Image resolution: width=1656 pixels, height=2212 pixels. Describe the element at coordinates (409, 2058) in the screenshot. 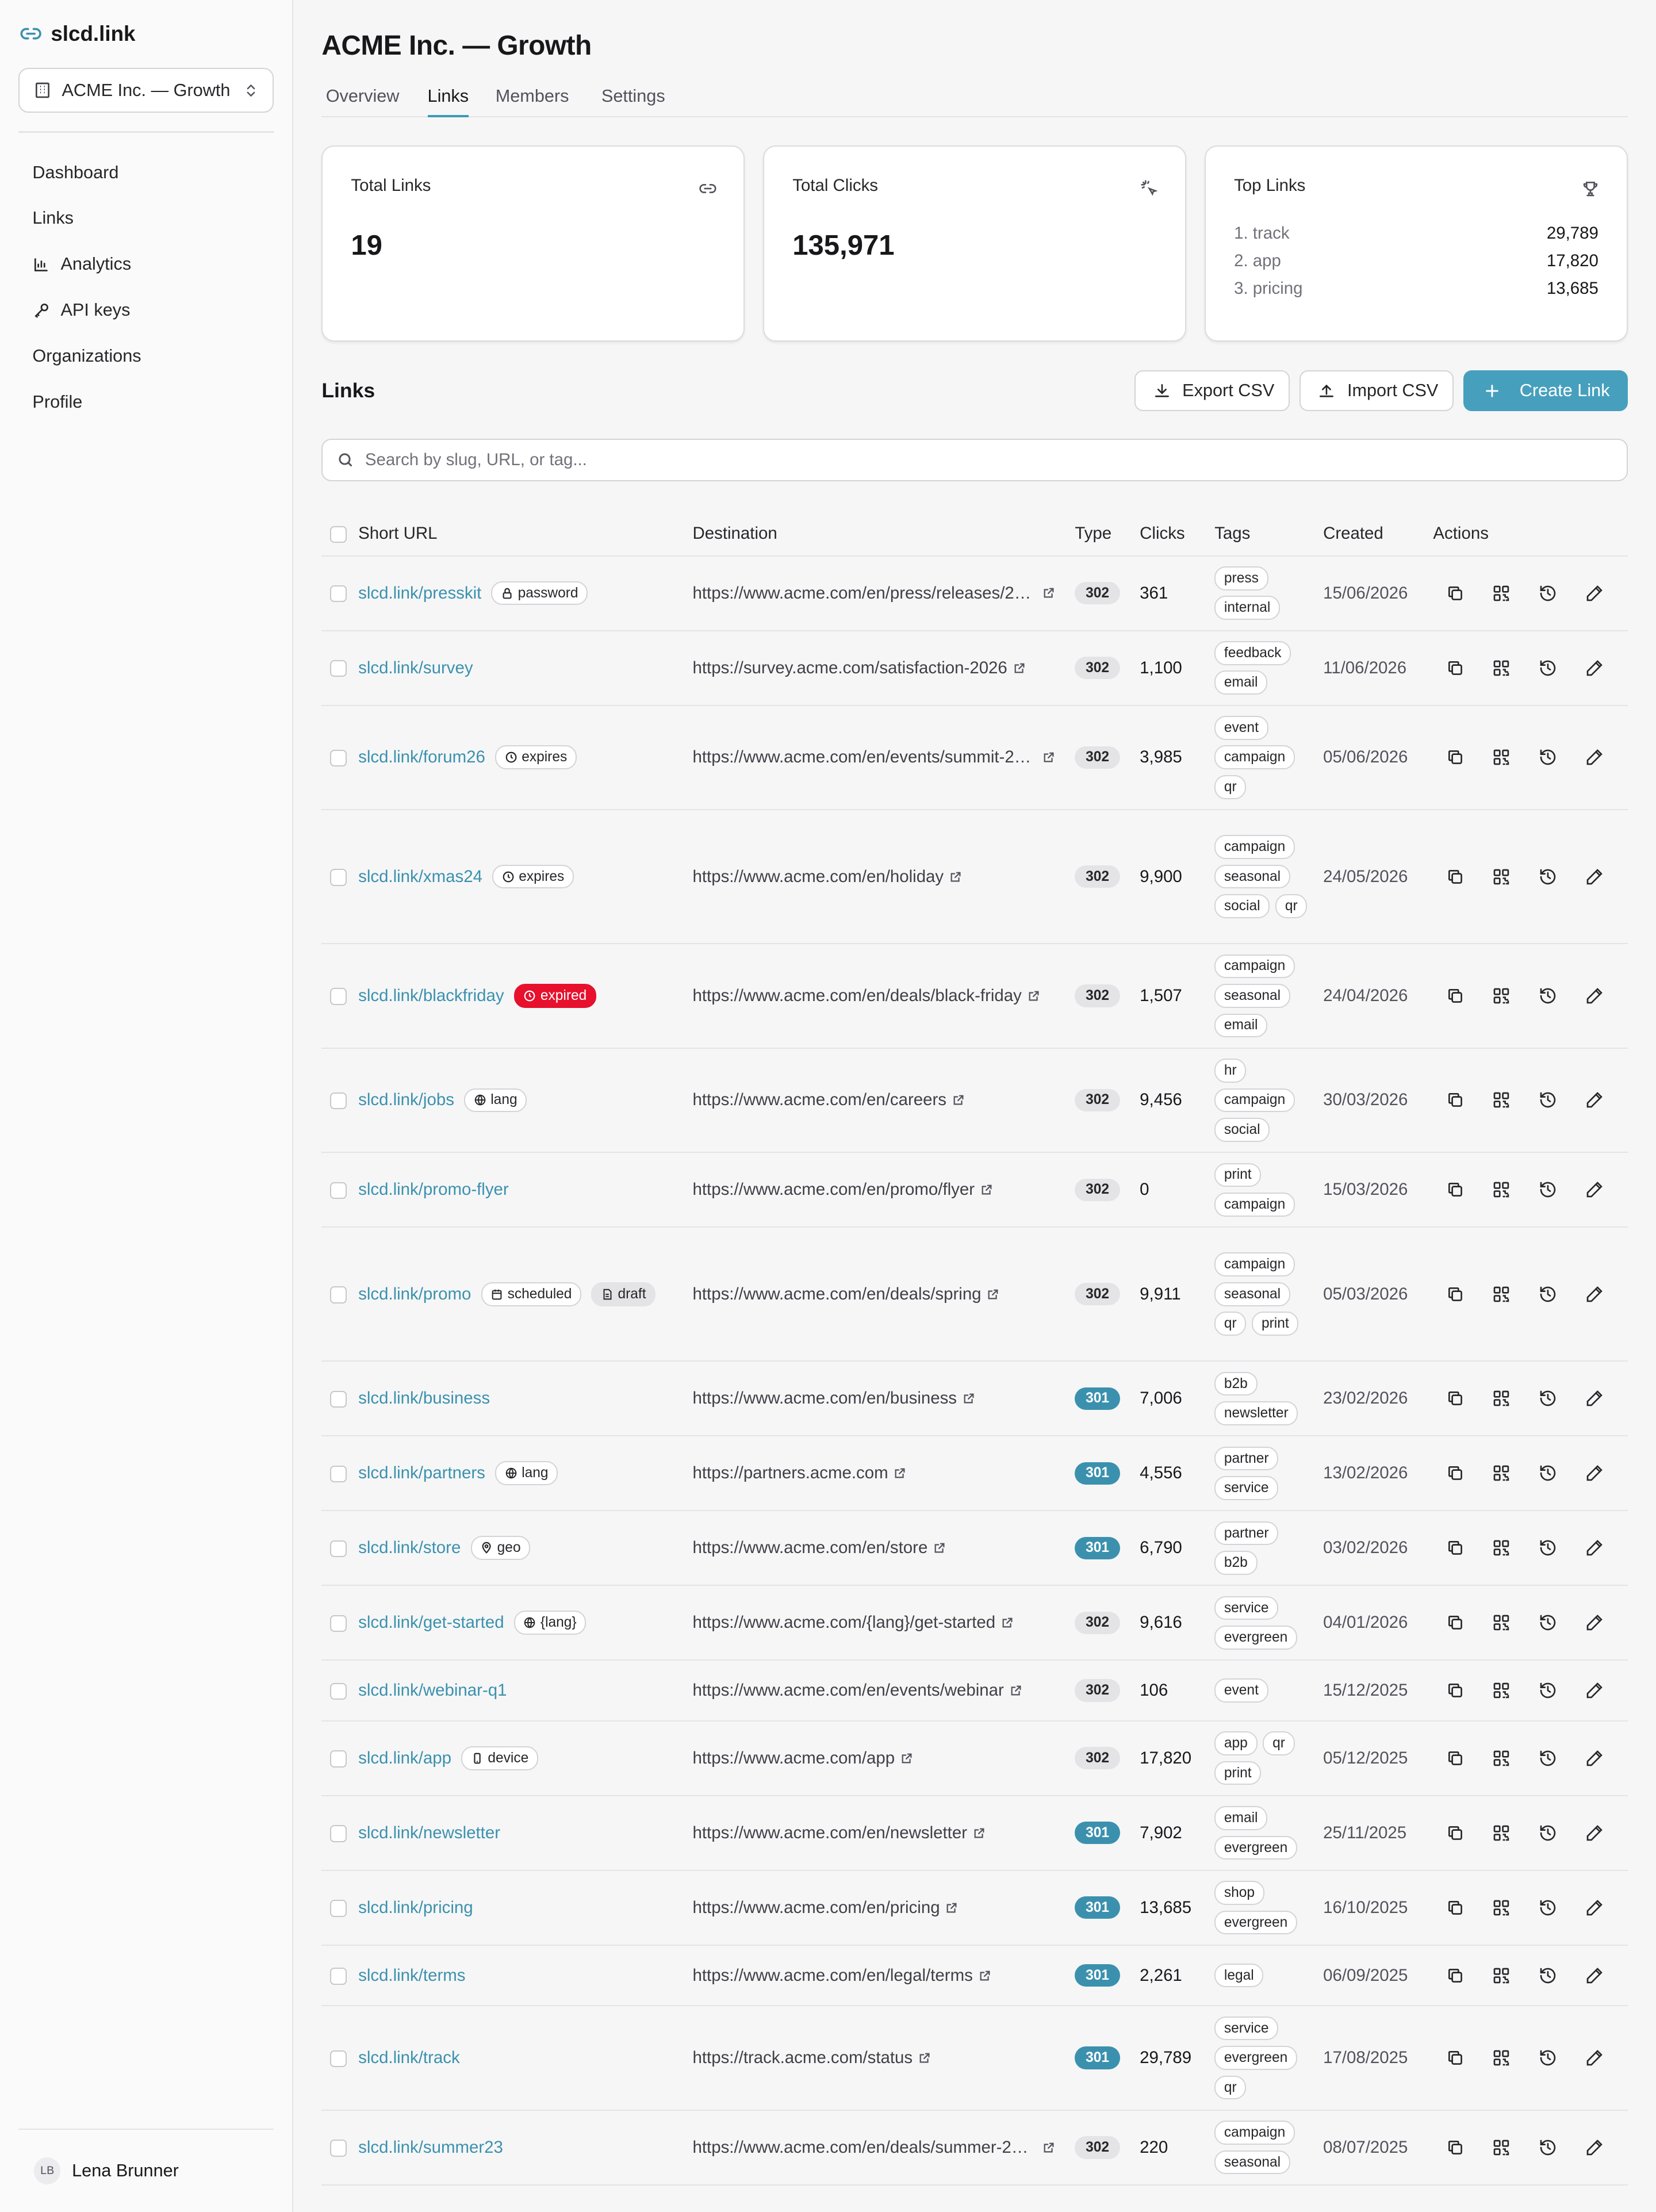

I see `short-url-link: slcd.link/track` at that location.